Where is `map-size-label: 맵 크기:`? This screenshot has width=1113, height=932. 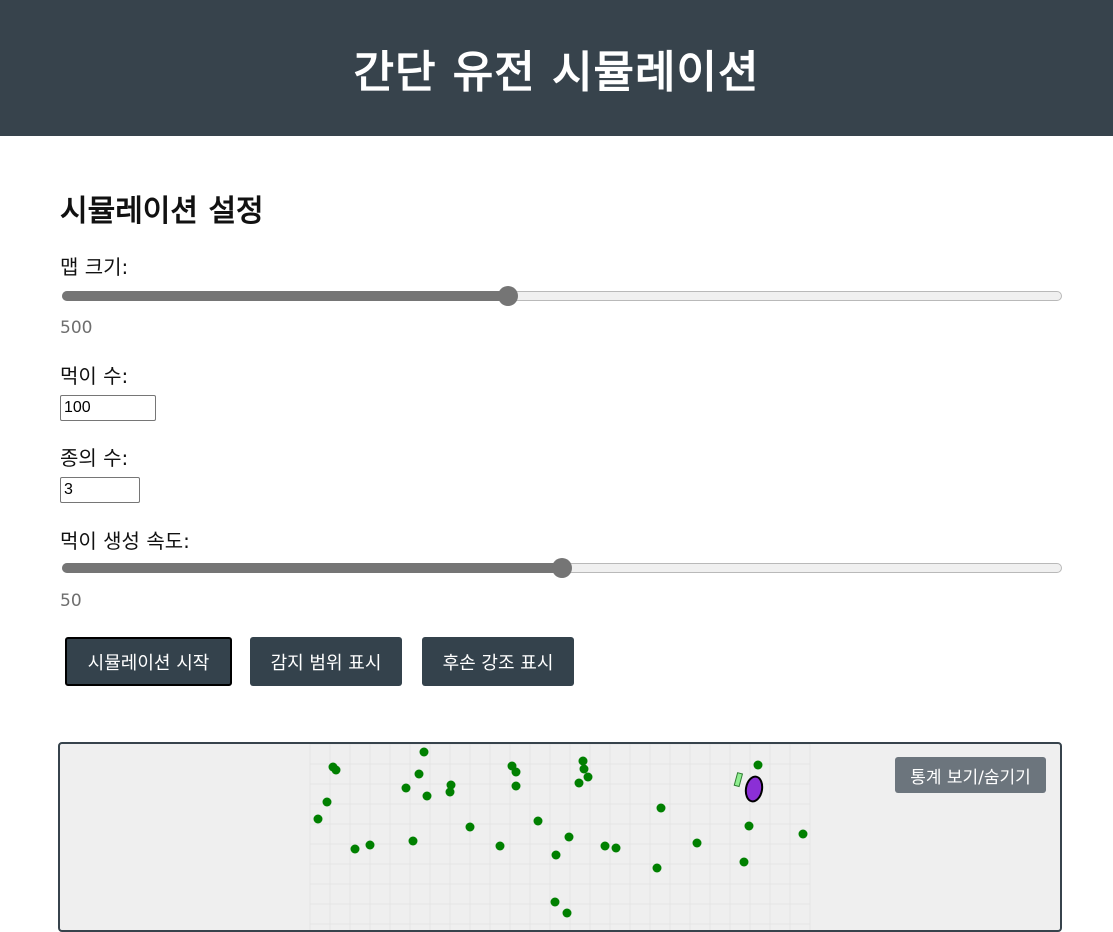
map-size-label: 맵 크기: is located at coordinates (94, 267).